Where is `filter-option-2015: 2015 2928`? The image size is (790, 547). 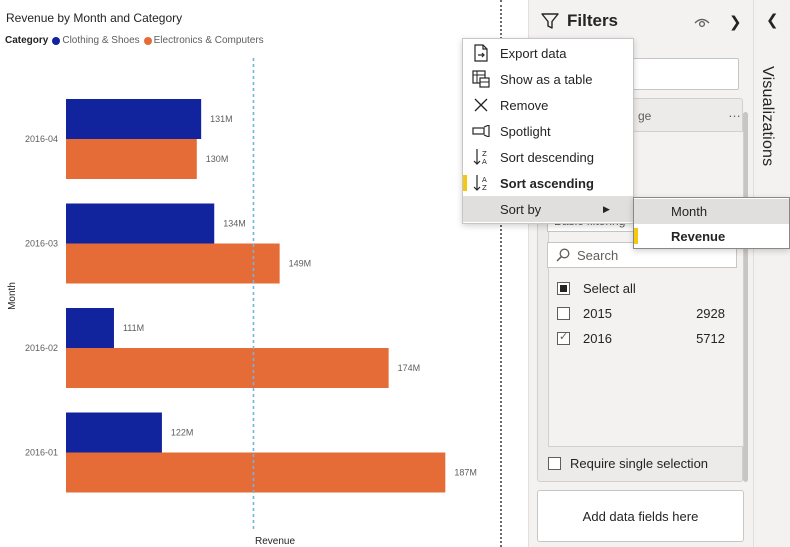
filter-option-2015: 2015 2928 is located at coordinates (647, 313).